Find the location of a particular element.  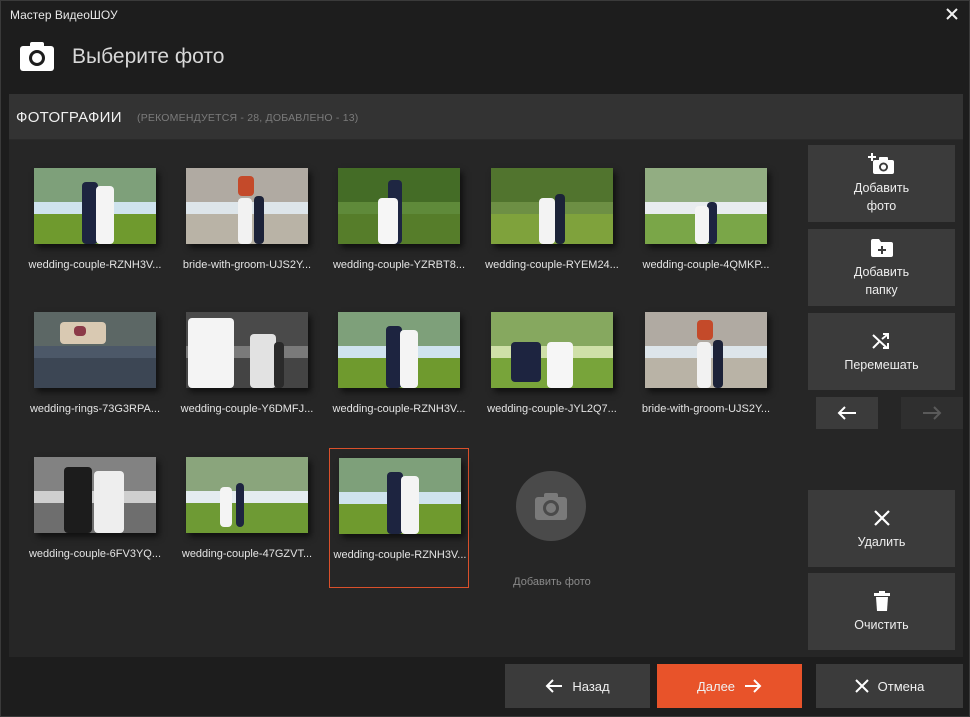

wizard-header: Выберите фото is located at coordinates (485, 59).